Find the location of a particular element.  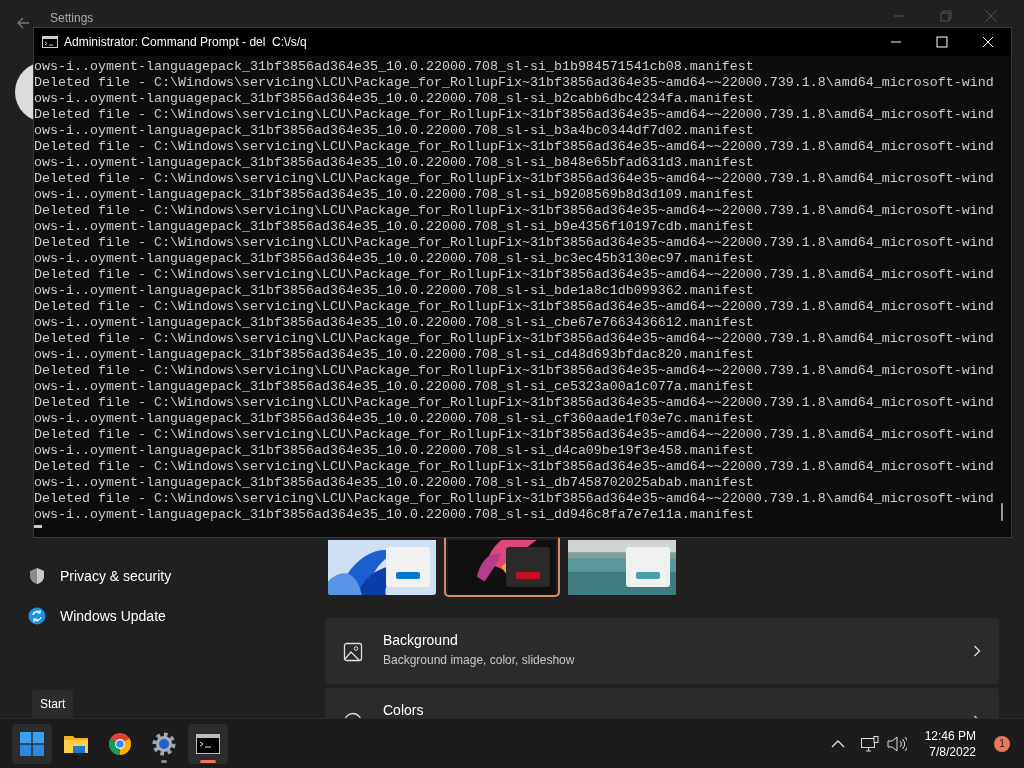

browser-icon is located at coordinates (120, 743).